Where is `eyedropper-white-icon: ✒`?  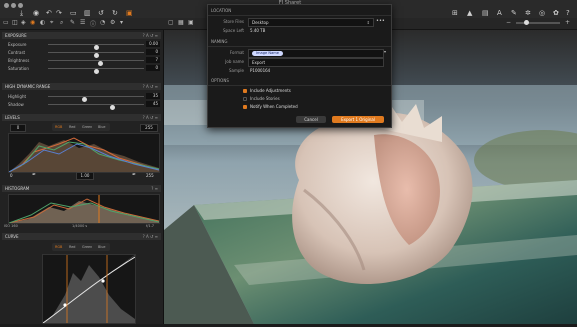
eyedropper-white-icon: ✒ is located at coordinates (134, 175).